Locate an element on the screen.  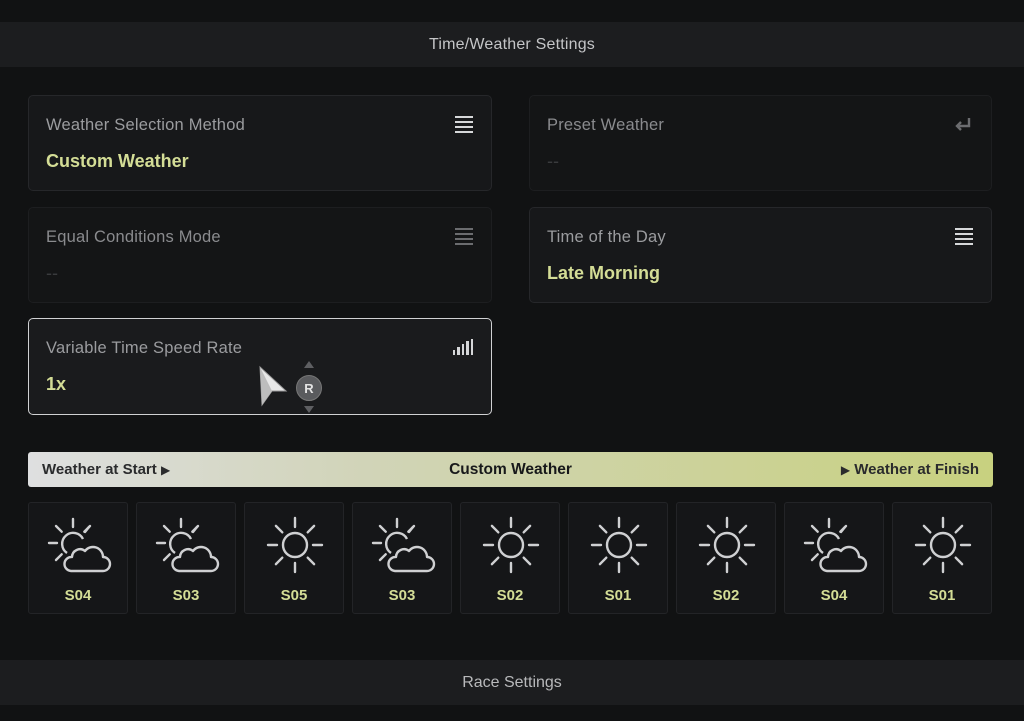
increase-arrow-icon is located at coordinates (309, 364).